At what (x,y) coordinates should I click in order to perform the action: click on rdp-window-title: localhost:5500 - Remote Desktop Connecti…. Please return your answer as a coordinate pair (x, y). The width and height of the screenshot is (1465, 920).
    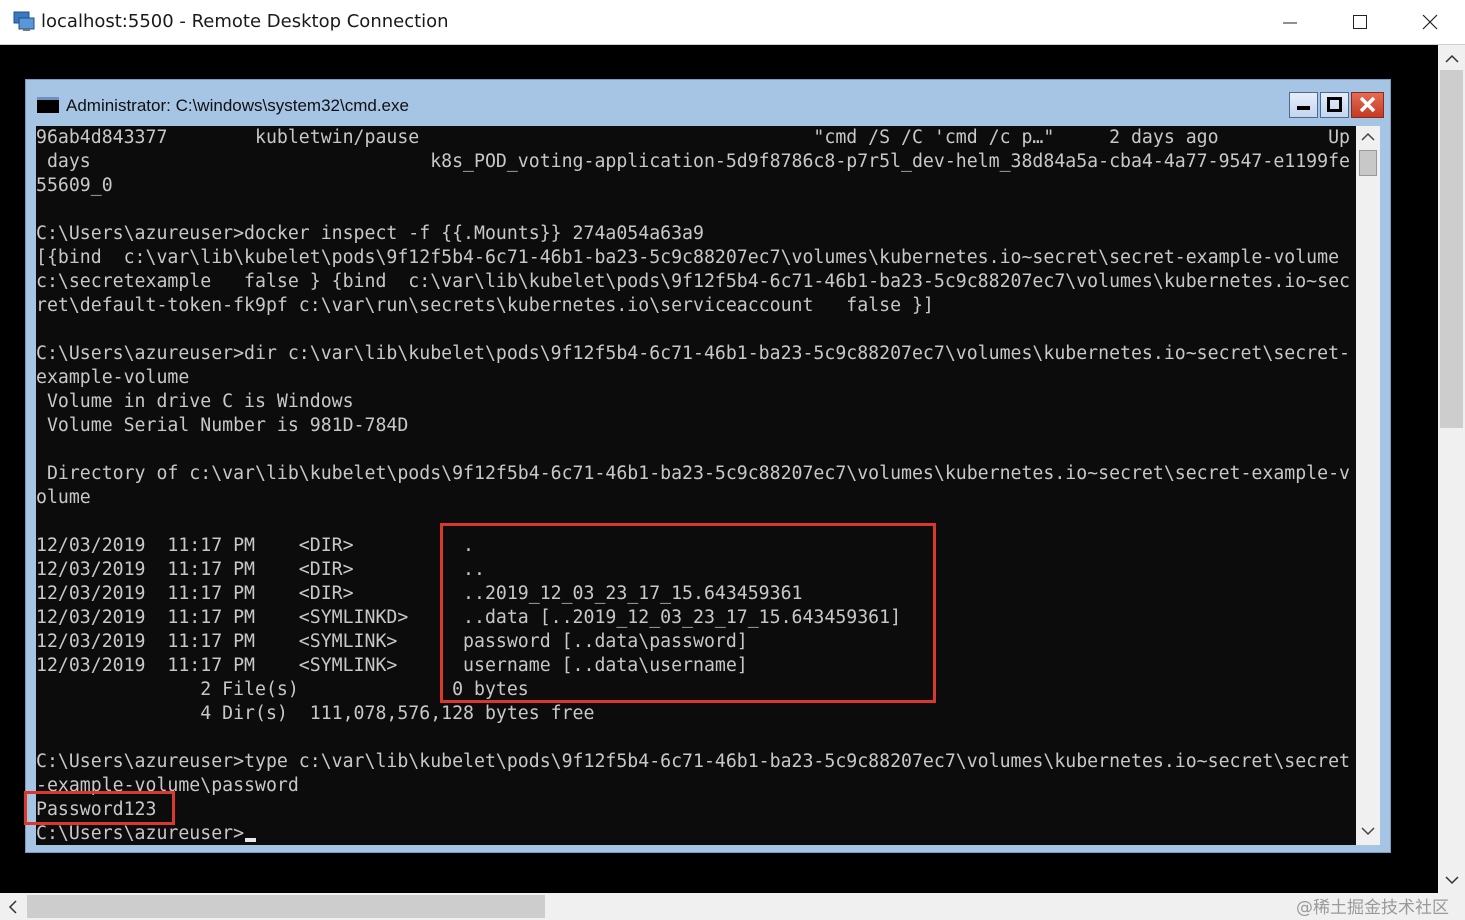
    Looking at the image, I should click on (245, 21).